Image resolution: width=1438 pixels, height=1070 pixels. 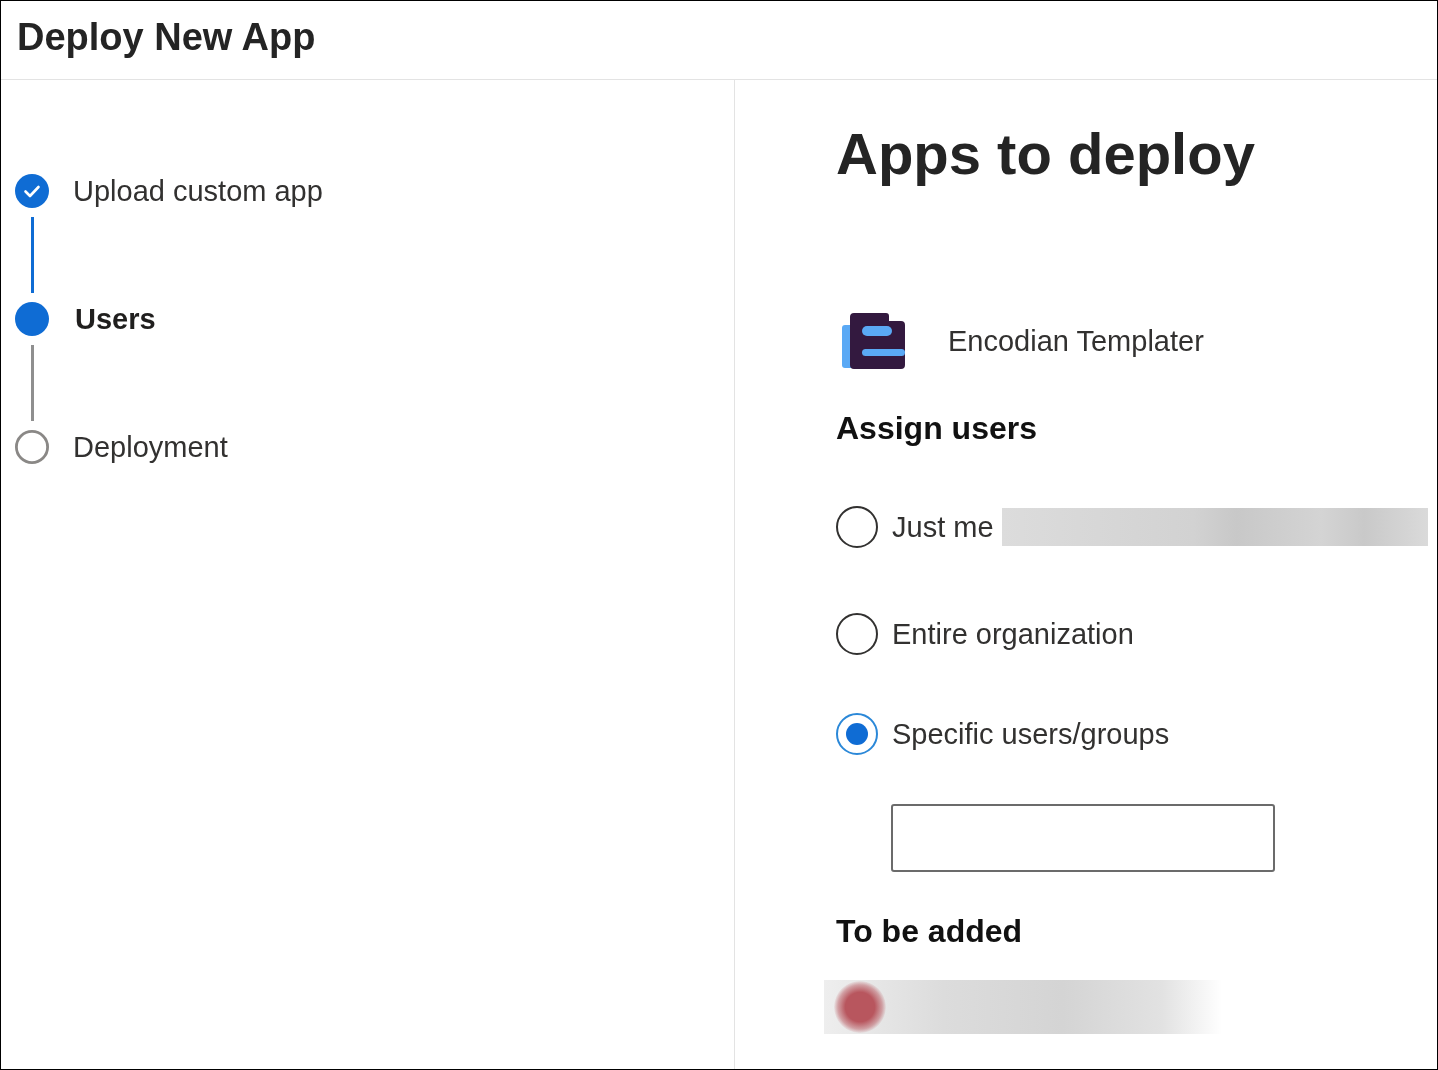 What do you see at coordinates (115, 319) in the screenshot?
I see `step-label: Users` at bounding box center [115, 319].